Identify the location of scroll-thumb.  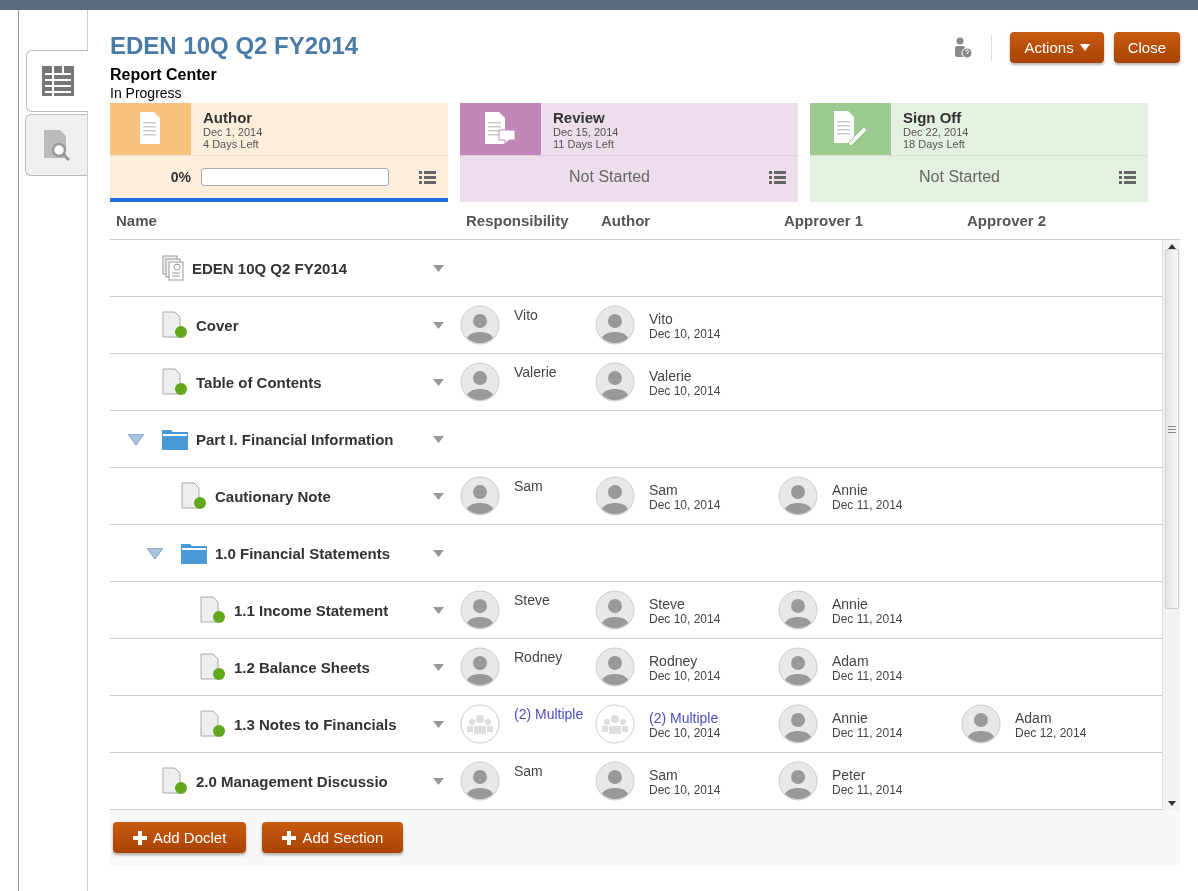
(1171, 429).